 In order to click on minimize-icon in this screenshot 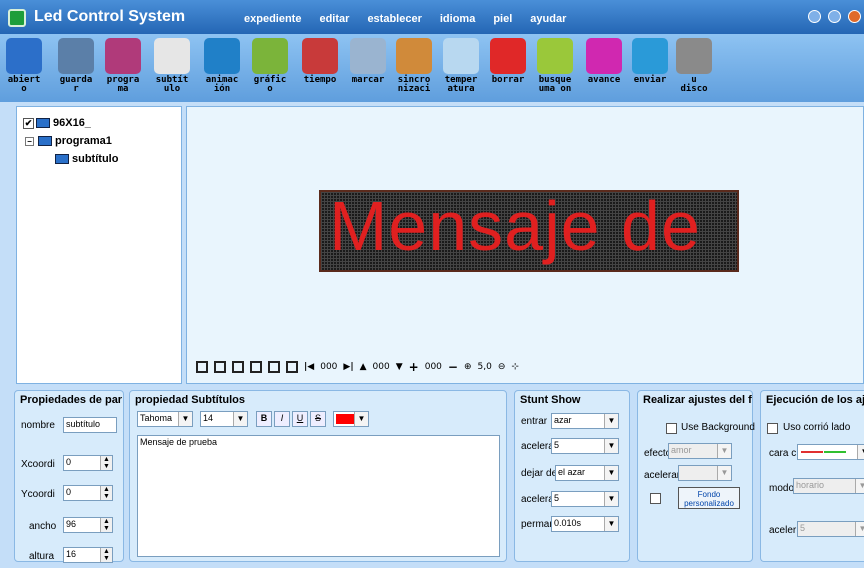, I will do `click(814, 16)`.